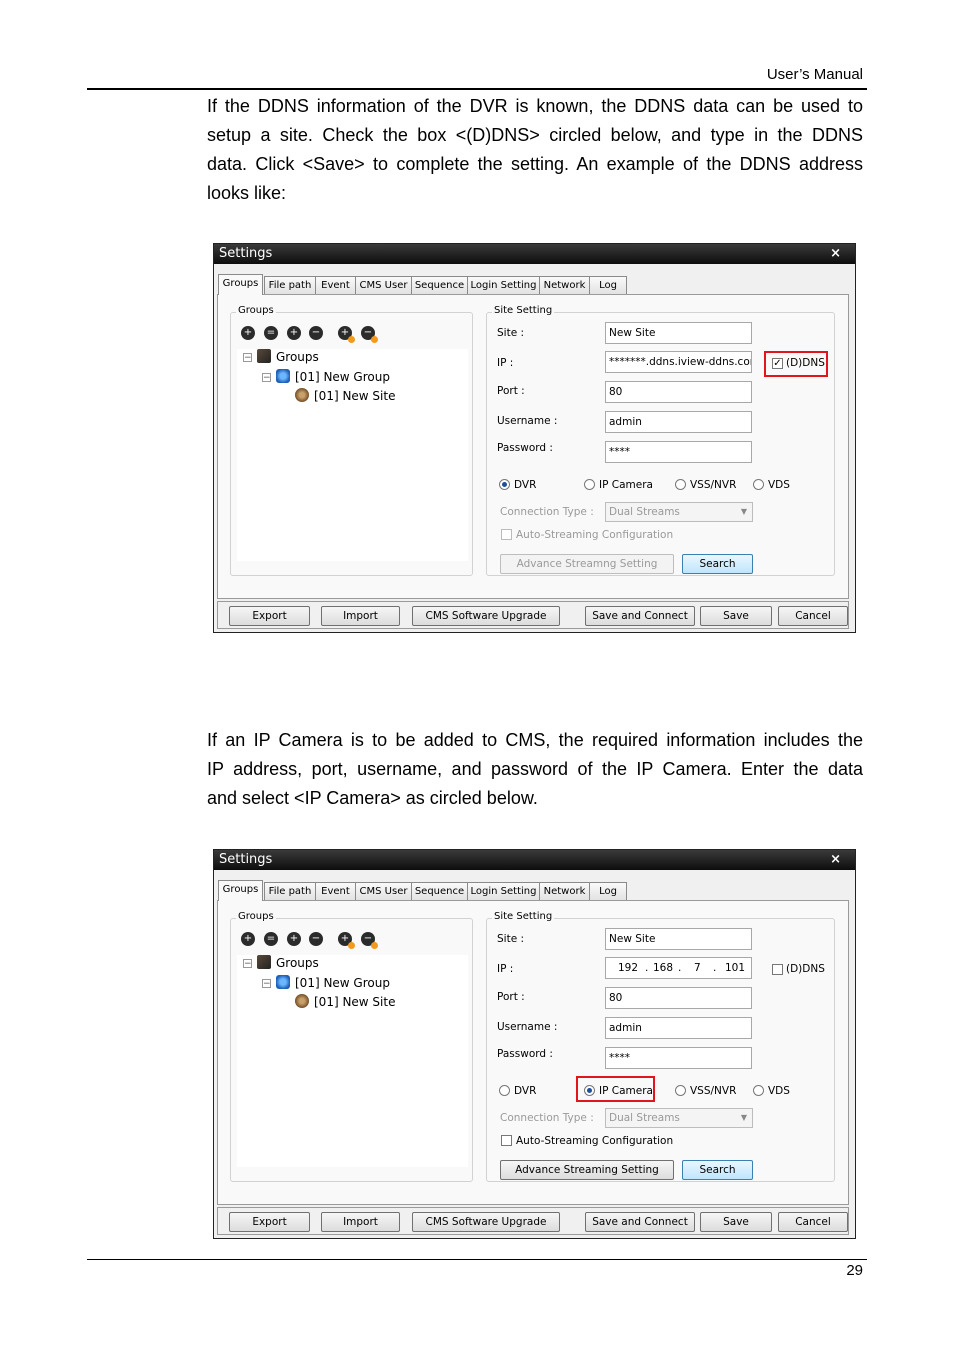  I want to click on advance-streaming-button: Advance Streaming Setting, so click(587, 1170).